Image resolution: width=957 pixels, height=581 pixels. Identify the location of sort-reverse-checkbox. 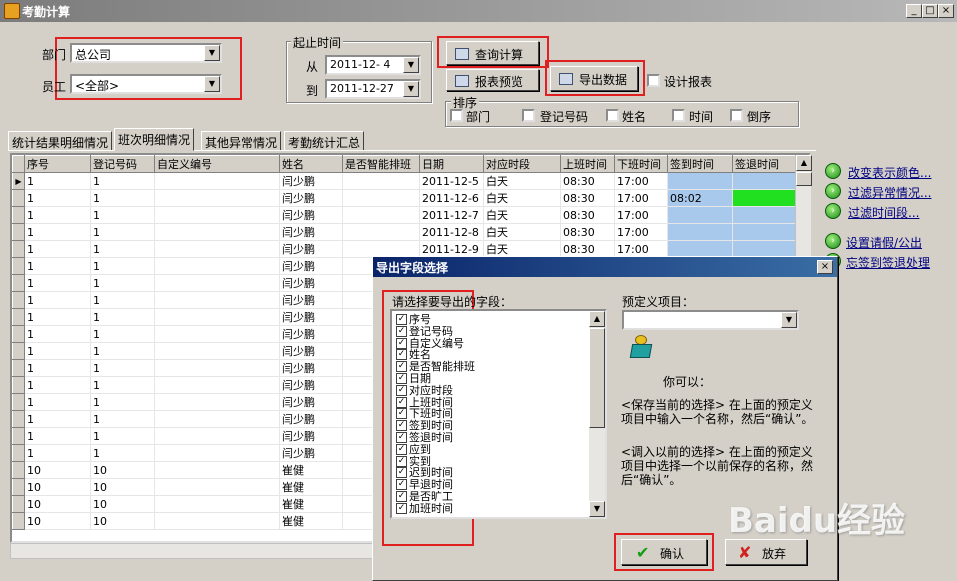
(736, 115).